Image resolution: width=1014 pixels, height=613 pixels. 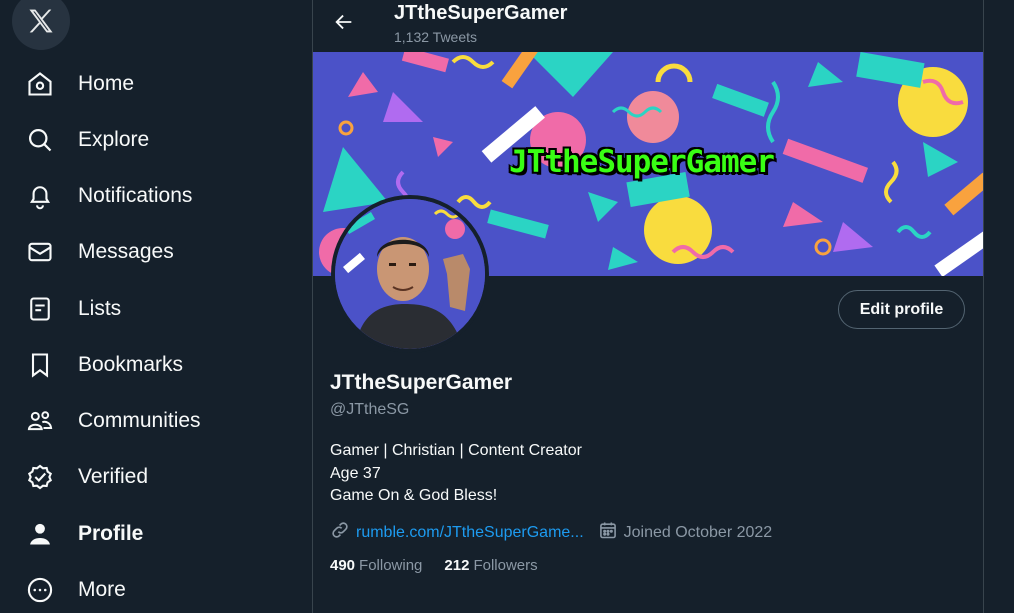 I want to click on nav-notifications: Notifications, so click(x=109, y=196).